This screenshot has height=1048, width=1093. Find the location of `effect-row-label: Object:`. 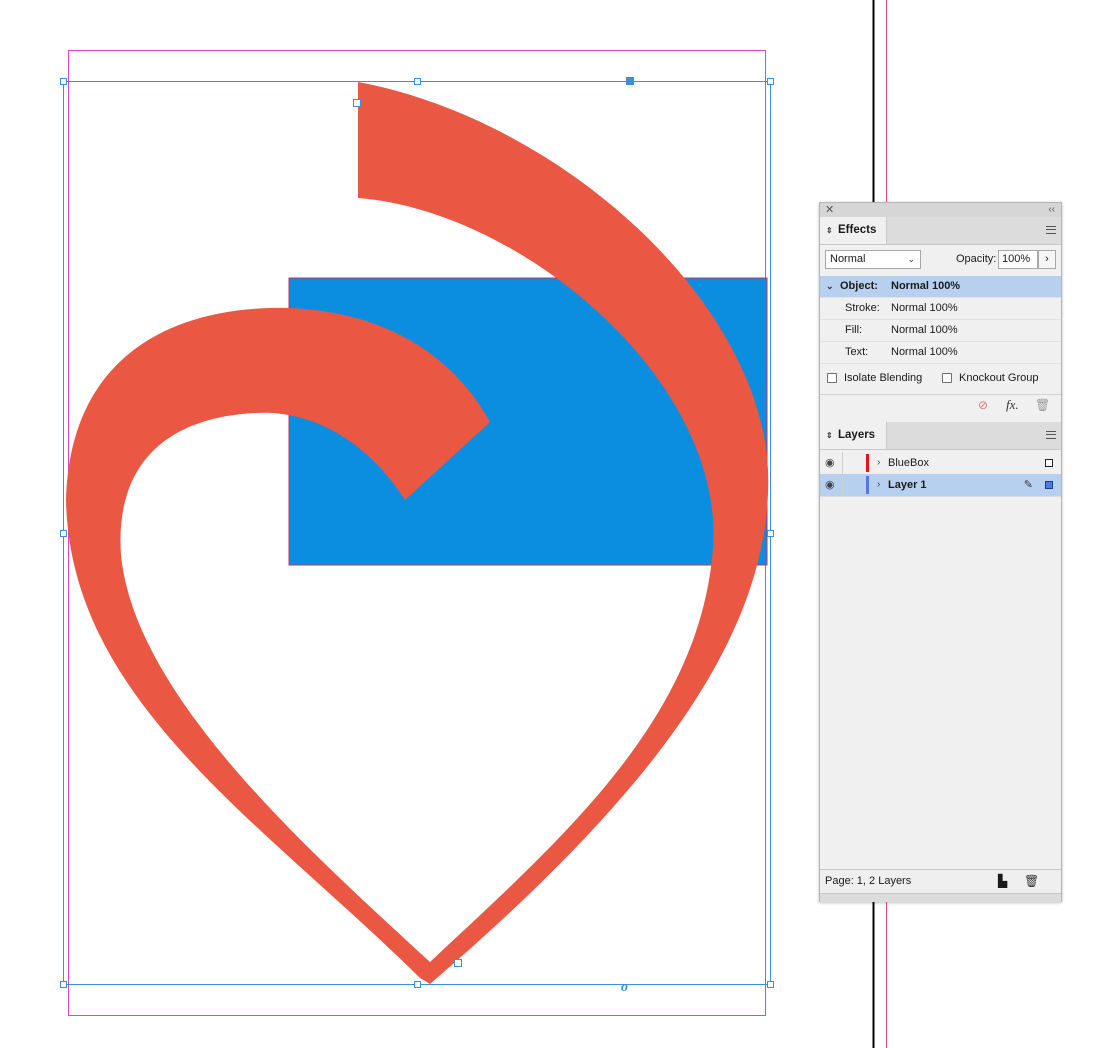

effect-row-label: Object: is located at coordinates (859, 286).